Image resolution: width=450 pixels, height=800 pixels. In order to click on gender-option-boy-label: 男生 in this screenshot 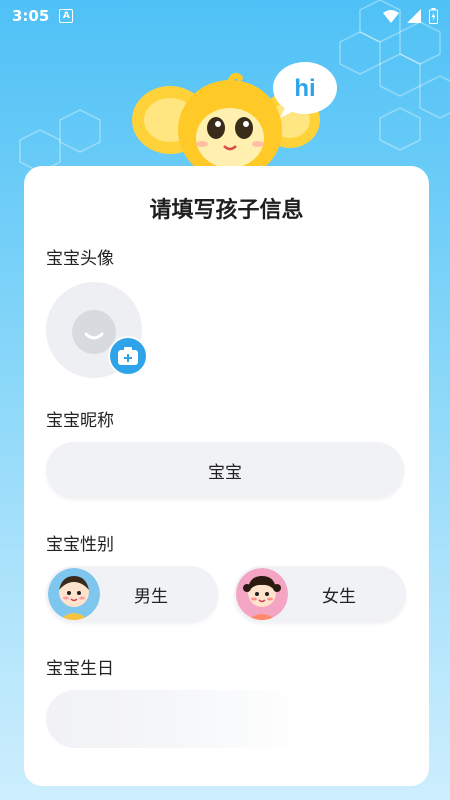, I will do `click(151, 596)`.